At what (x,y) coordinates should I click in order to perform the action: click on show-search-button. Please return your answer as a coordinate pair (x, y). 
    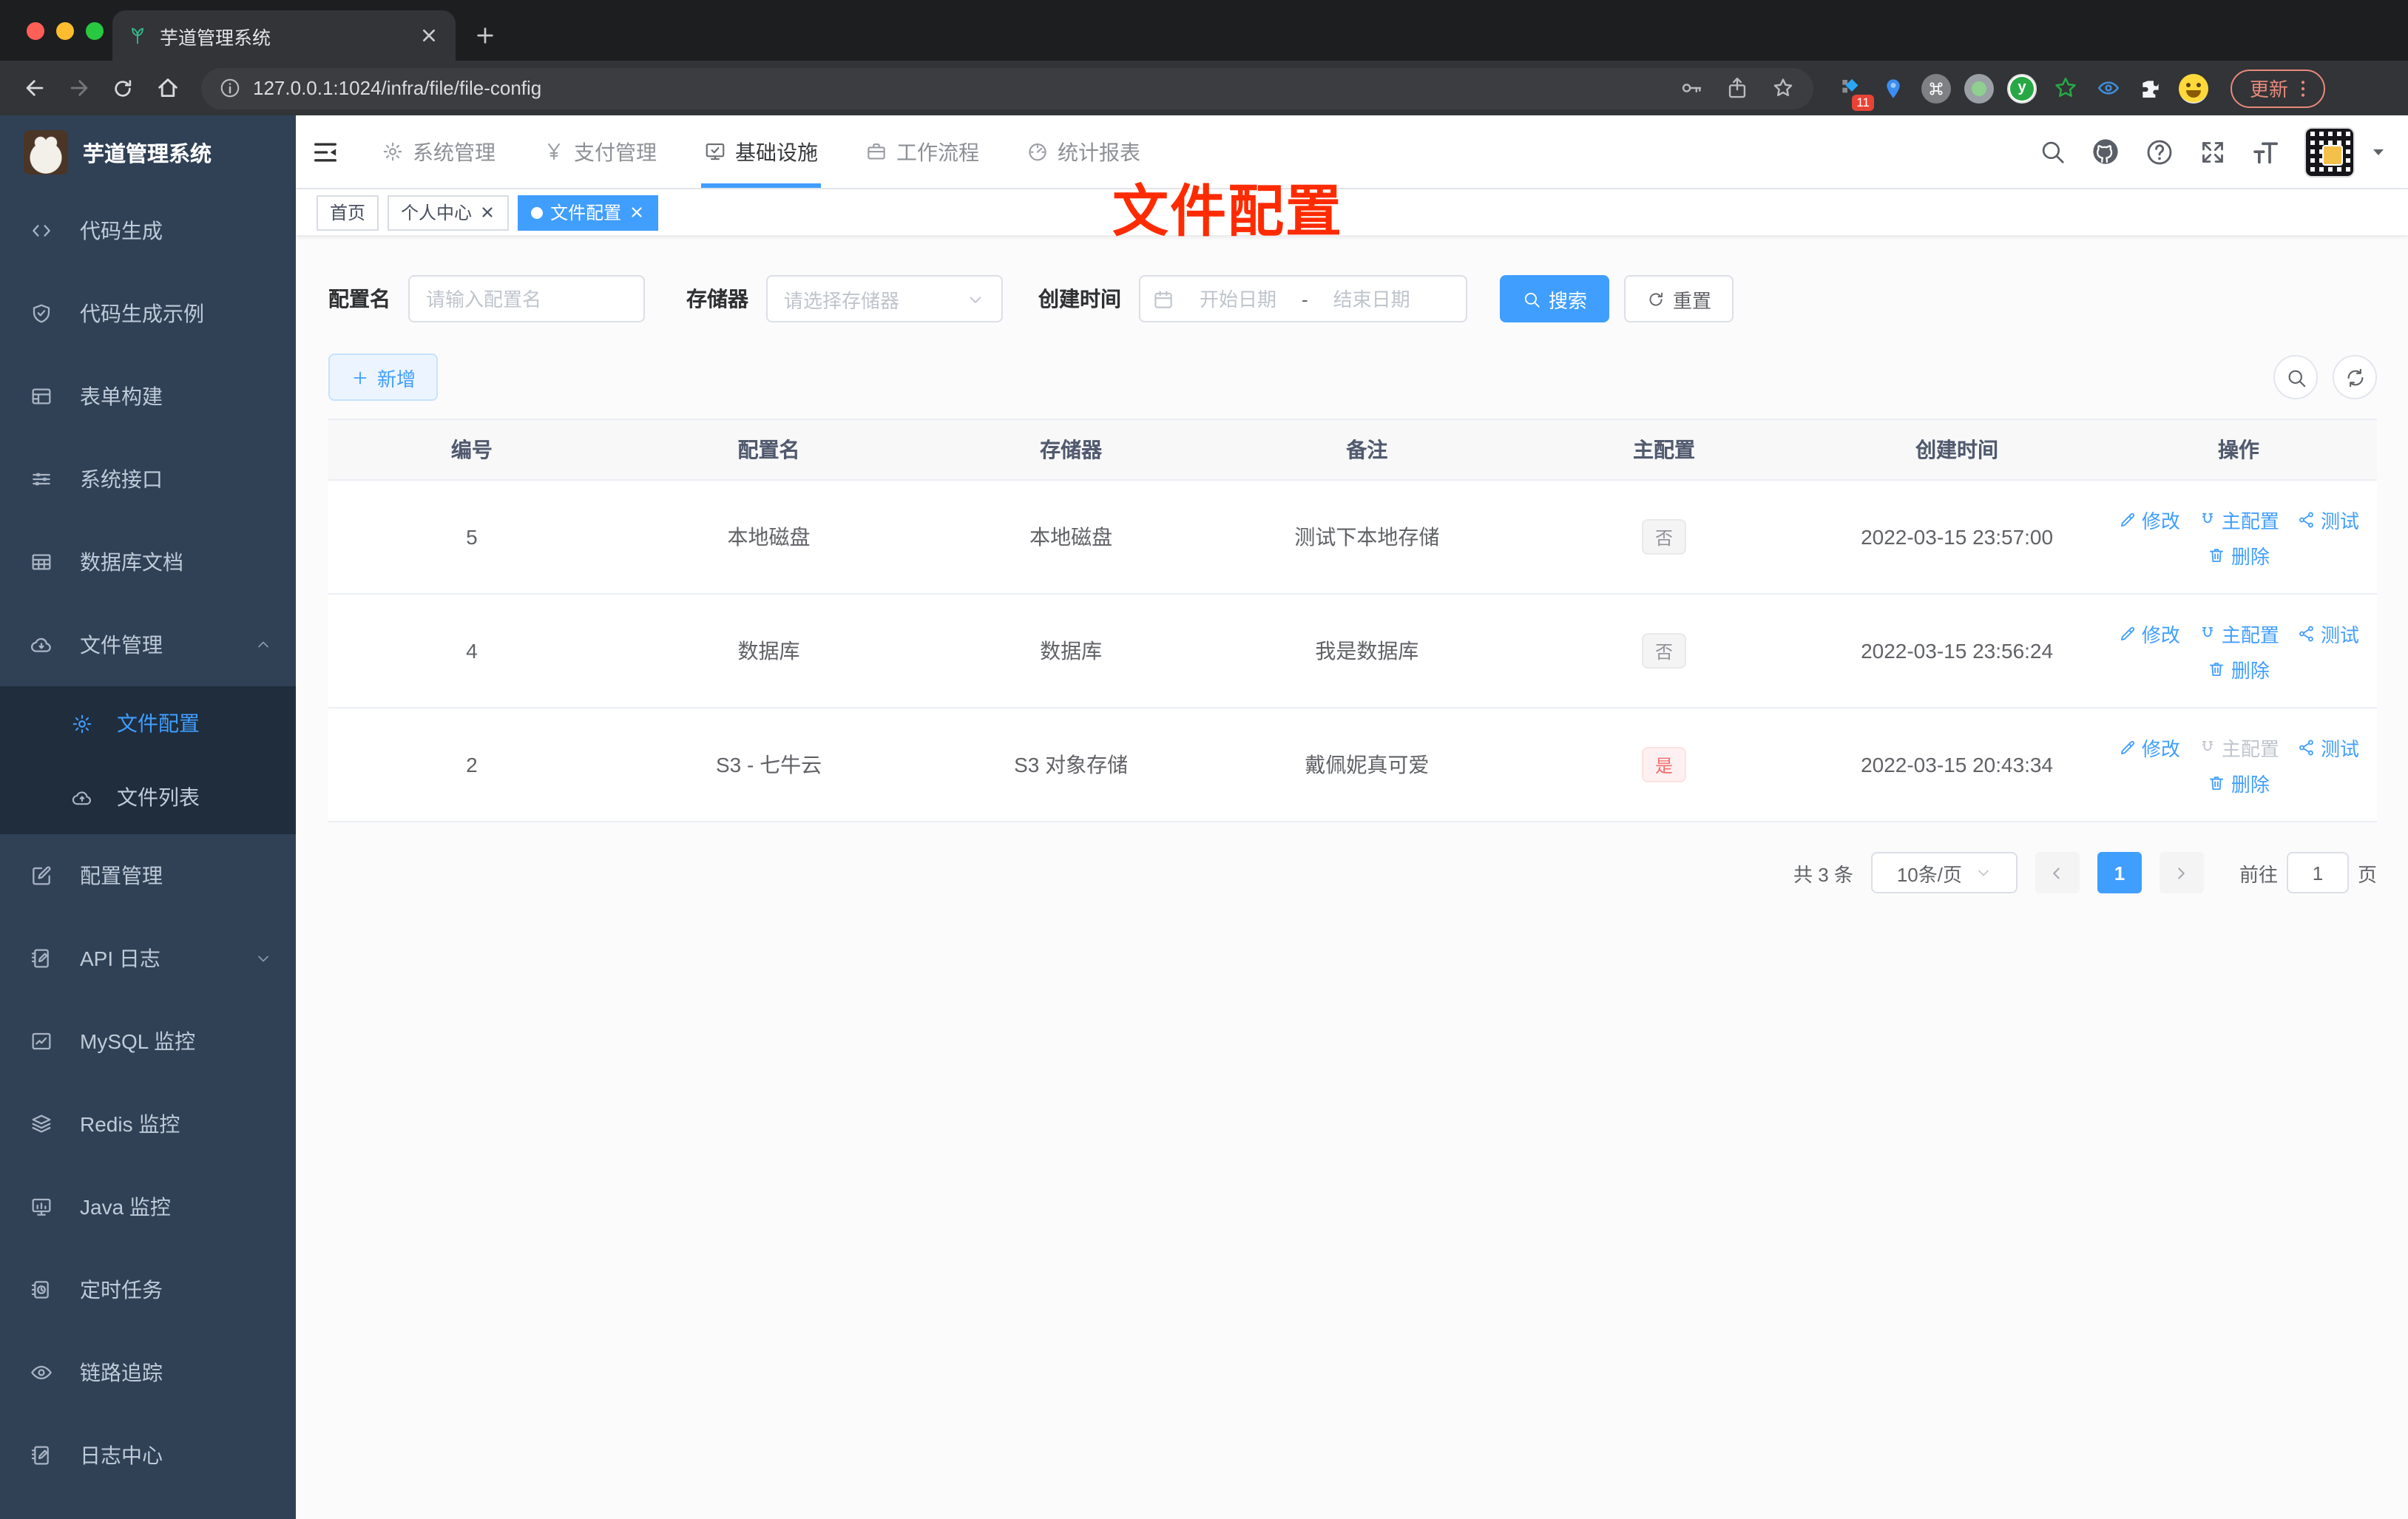
    Looking at the image, I should click on (2295, 377).